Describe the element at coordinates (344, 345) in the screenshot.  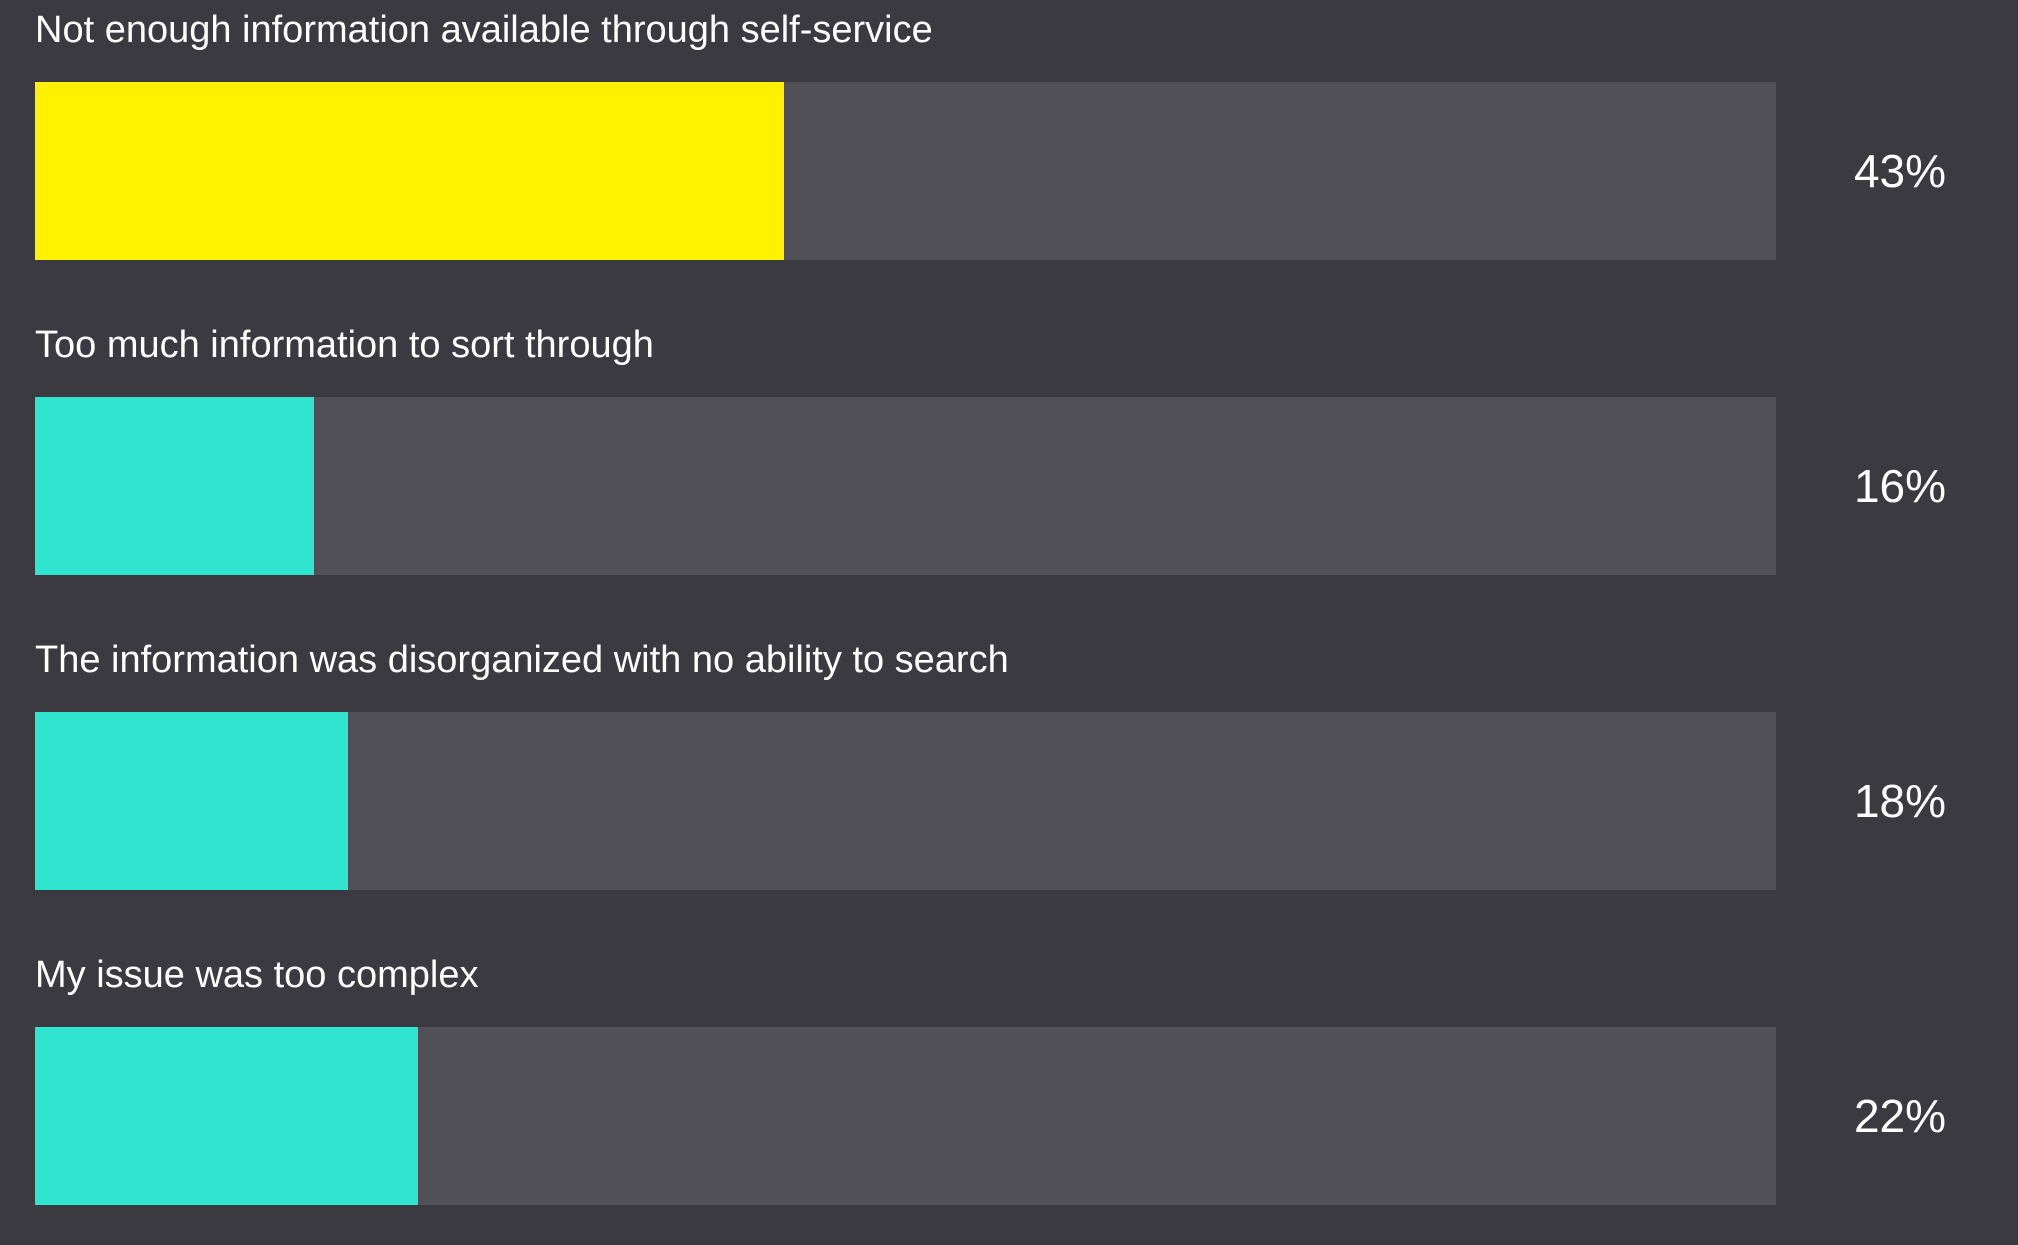
I see `category-label: Too much information to sort through` at that location.